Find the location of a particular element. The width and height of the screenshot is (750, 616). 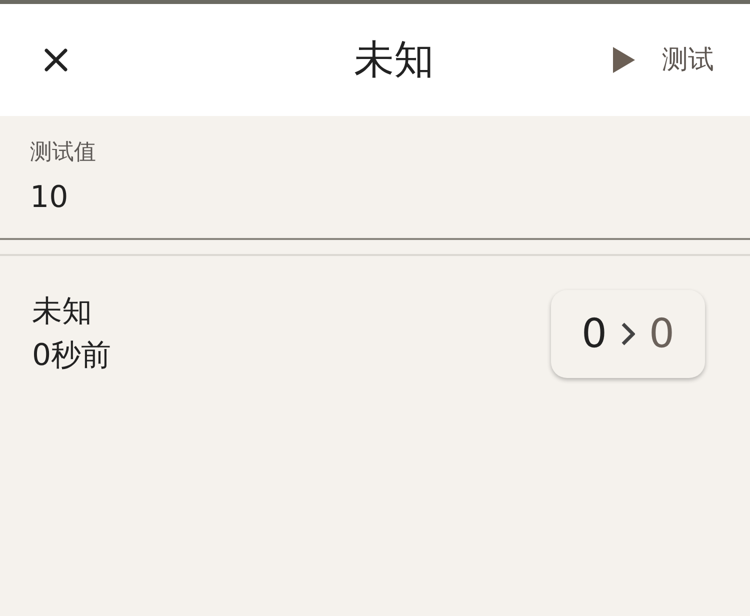

from-value: 0 is located at coordinates (594, 334).